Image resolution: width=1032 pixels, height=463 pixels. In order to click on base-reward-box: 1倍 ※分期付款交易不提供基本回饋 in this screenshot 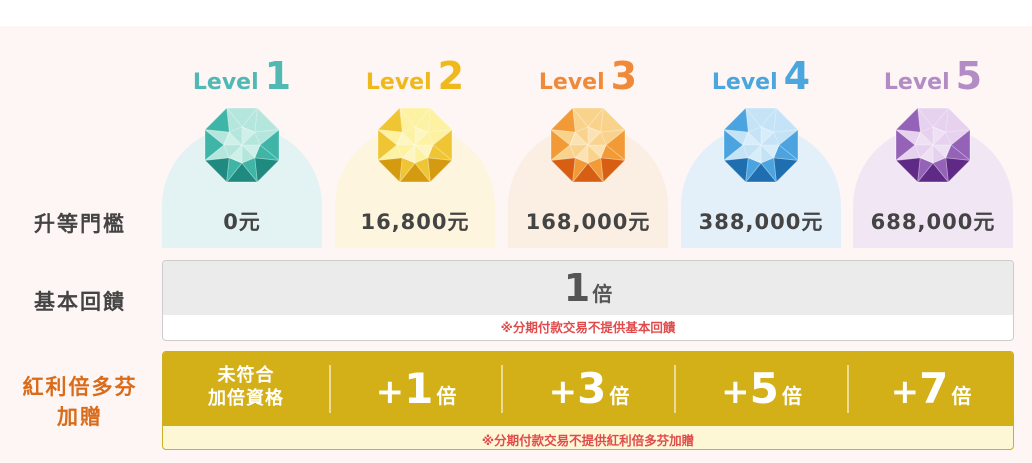, I will do `click(588, 300)`.